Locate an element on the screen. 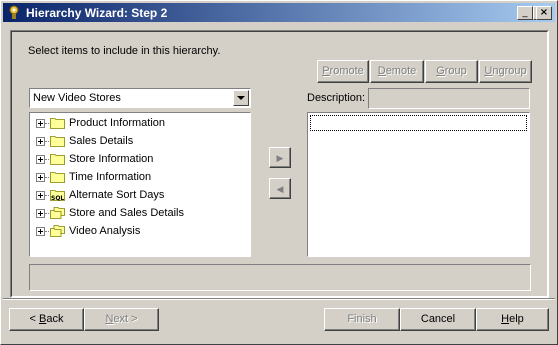 Image resolution: width=558 pixels, height=345 pixels. tree-item: Product Information is located at coordinates (139, 124).